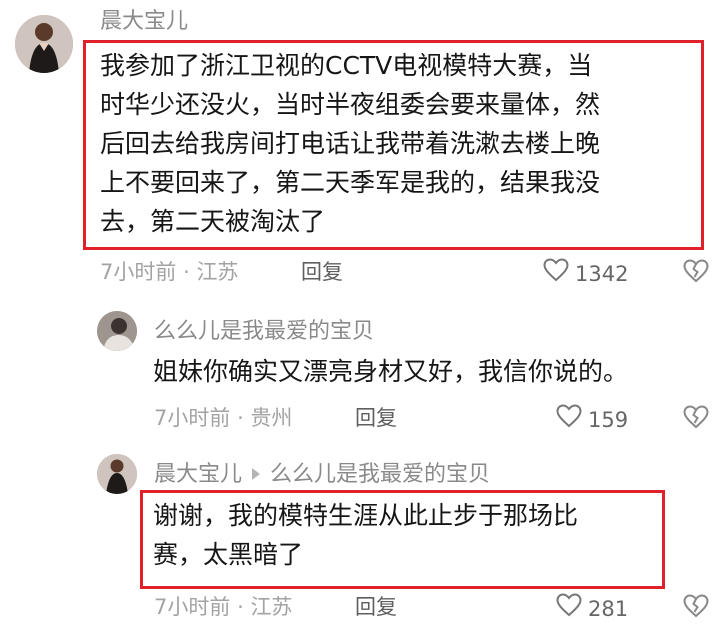 The height and width of the screenshot is (638, 727). I want to click on comment-meta: 7小时前 · 贵州, so click(223, 418).